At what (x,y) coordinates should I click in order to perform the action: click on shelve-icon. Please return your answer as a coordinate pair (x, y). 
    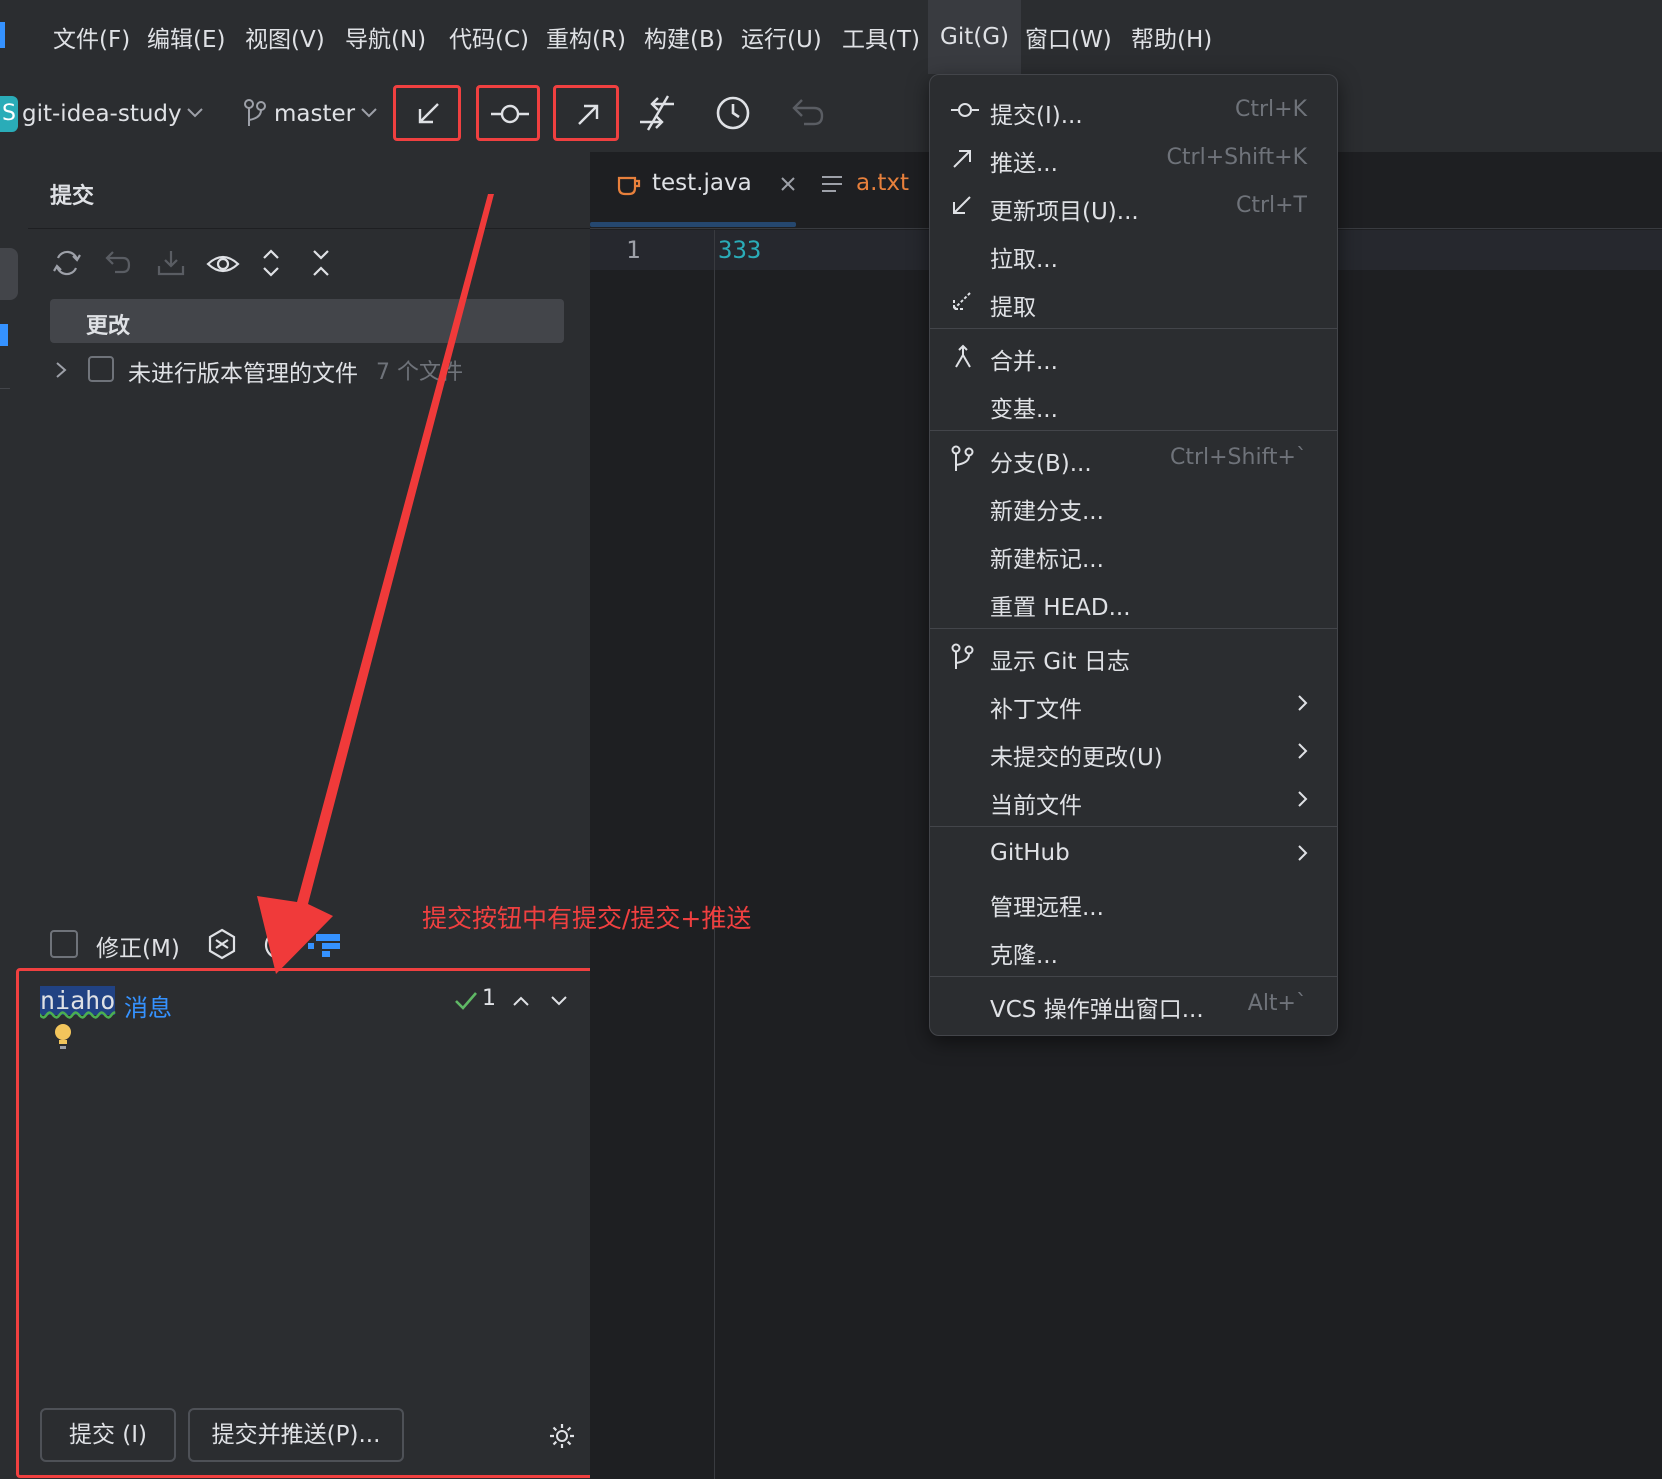
    Looking at the image, I should click on (171, 263).